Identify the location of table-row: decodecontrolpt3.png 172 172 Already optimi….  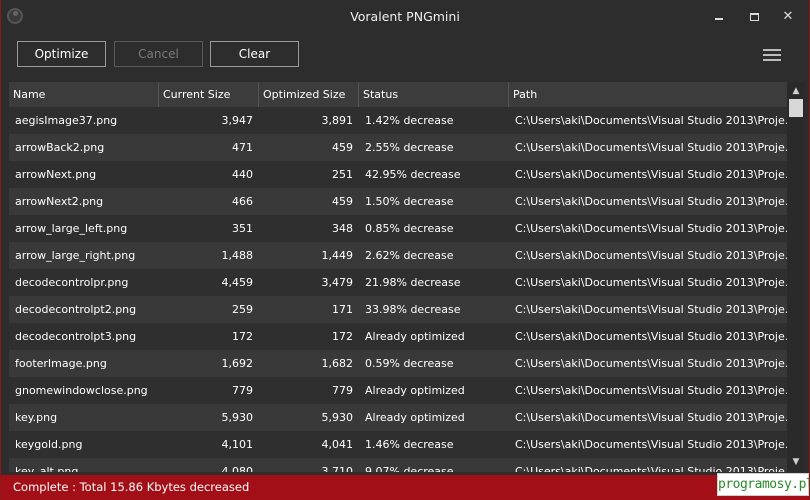
(398, 336).